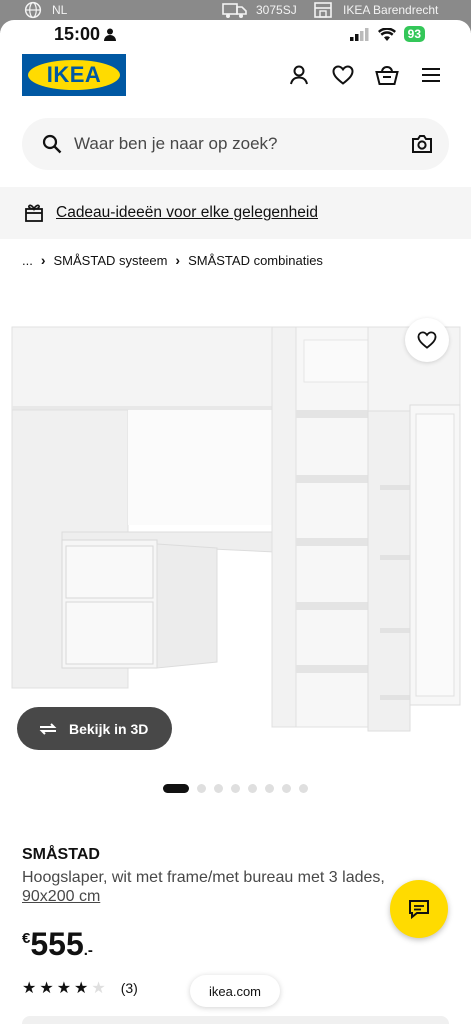 The image size is (471, 1024). I want to click on favourites-button, so click(343, 75).